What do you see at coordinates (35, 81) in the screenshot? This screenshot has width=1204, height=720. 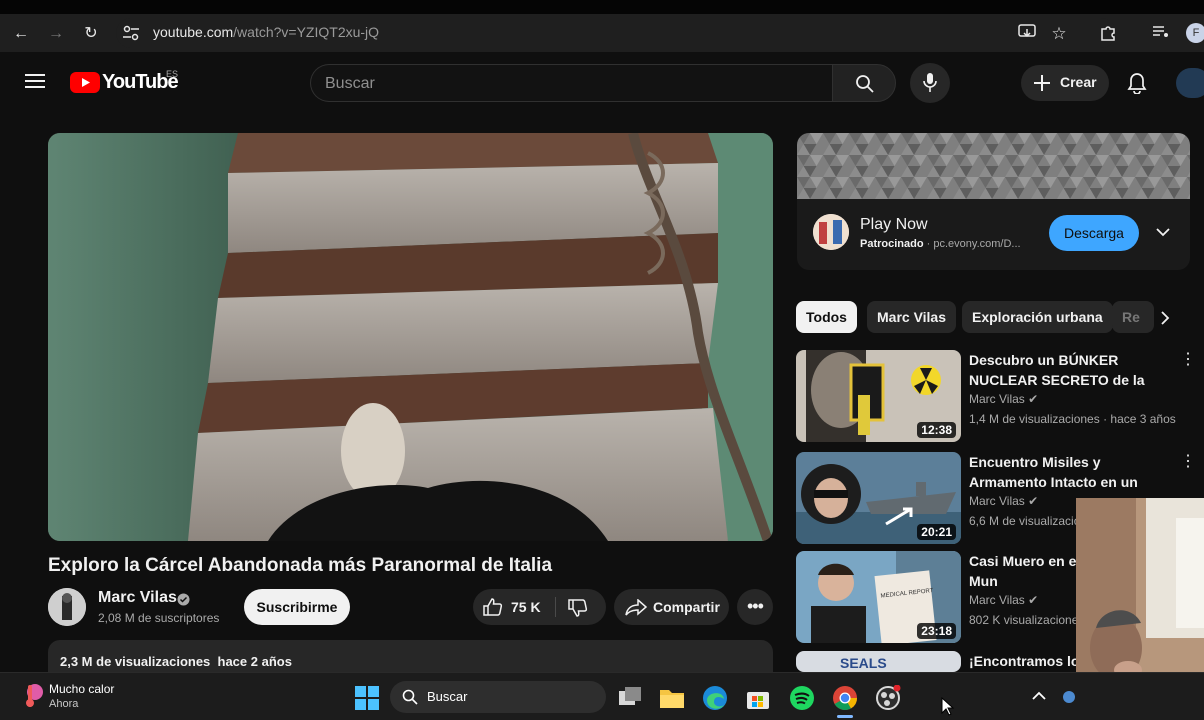 I see `menu-icon` at bounding box center [35, 81].